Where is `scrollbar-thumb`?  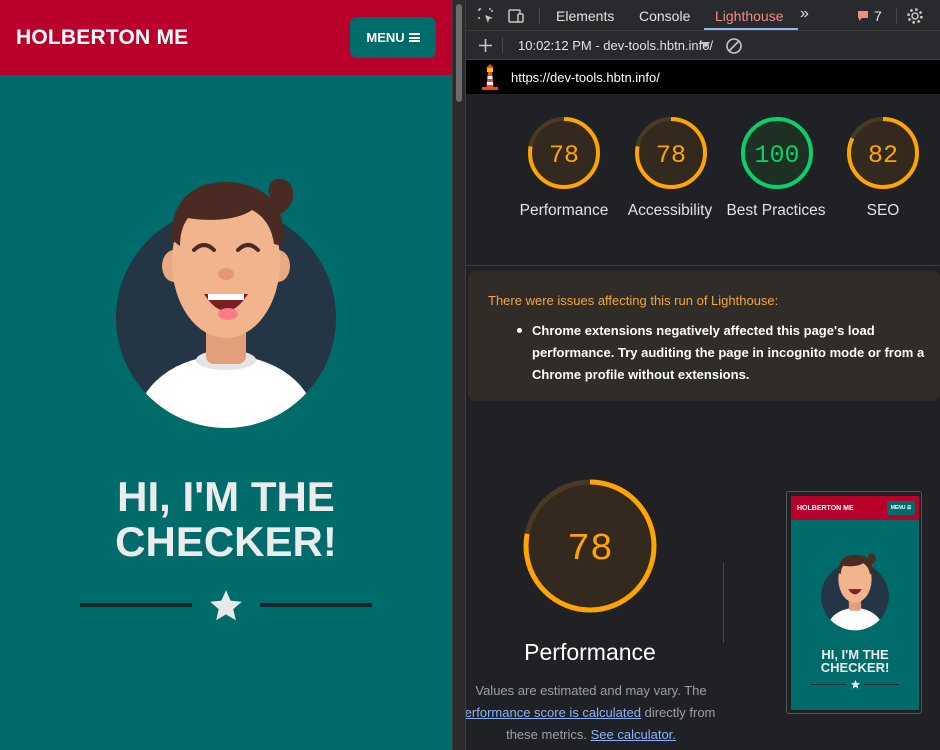
scrollbar-thumb is located at coordinates (459, 53).